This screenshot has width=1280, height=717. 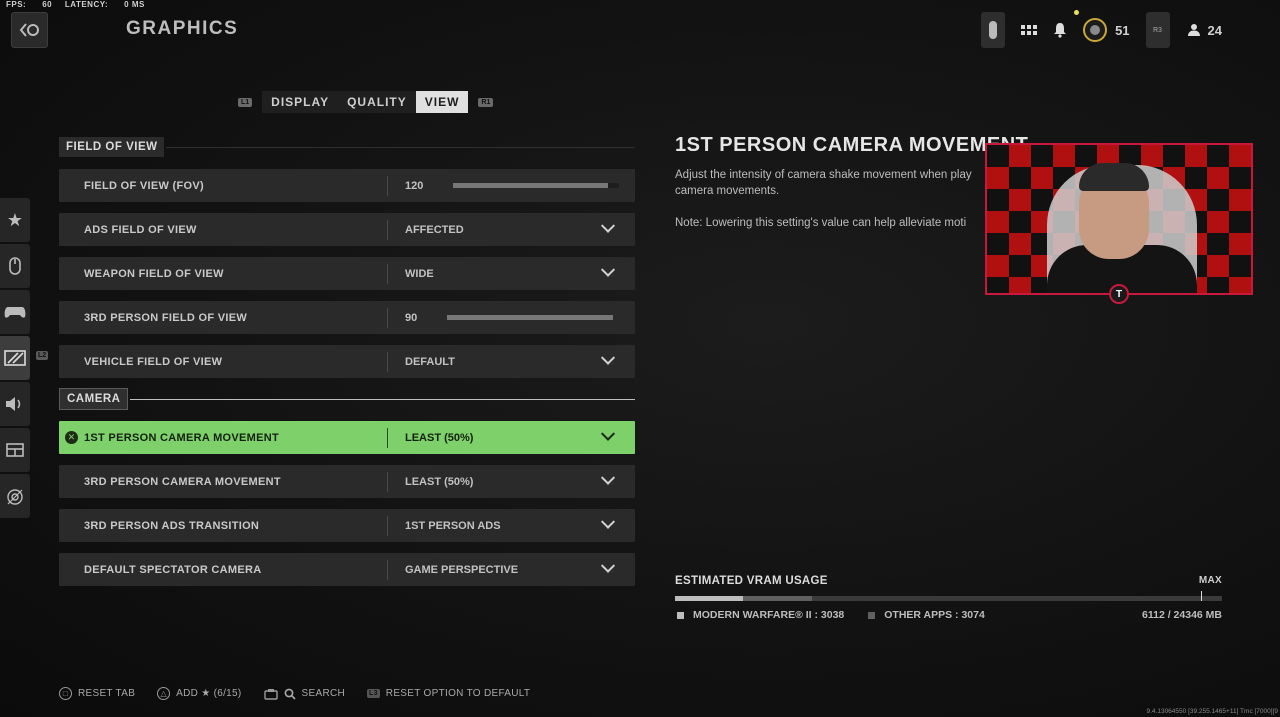 I want to click on mouse-keyboard-category, so click(x=15, y=266).